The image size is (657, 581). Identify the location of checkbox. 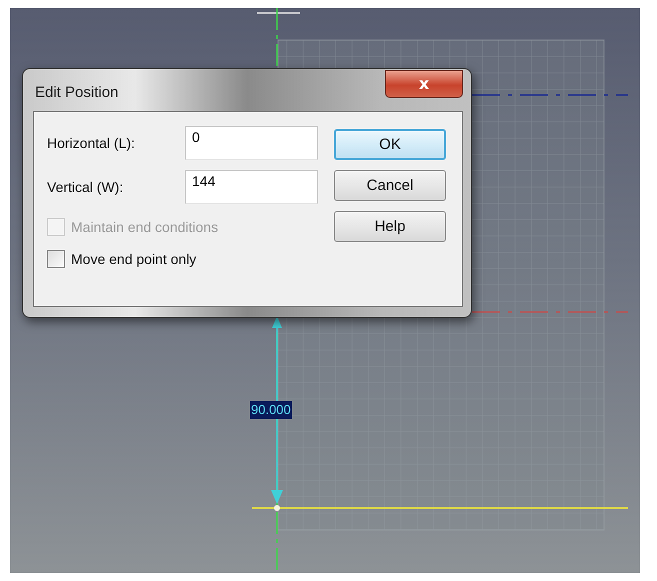
(56, 259).